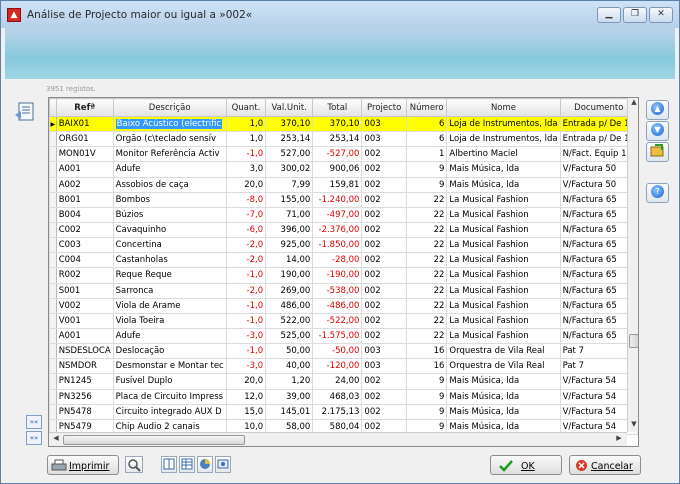 The image size is (680, 484). What do you see at coordinates (289, 275) in the screenshot?
I see `cell-valunit: 190,00` at bounding box center [289, 275].